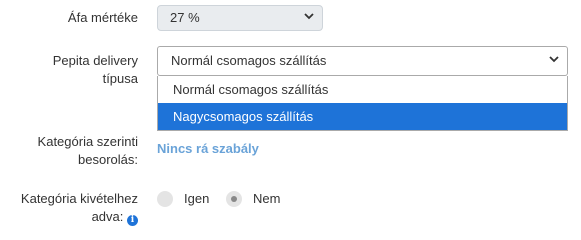 This screenshot has width=581, height=240. What do you see at coordinates (362, 116) in the screenshot?
I see `delivery-option-highlighted: Nagycsomagos szállítás` at bounding box center [362, 116].